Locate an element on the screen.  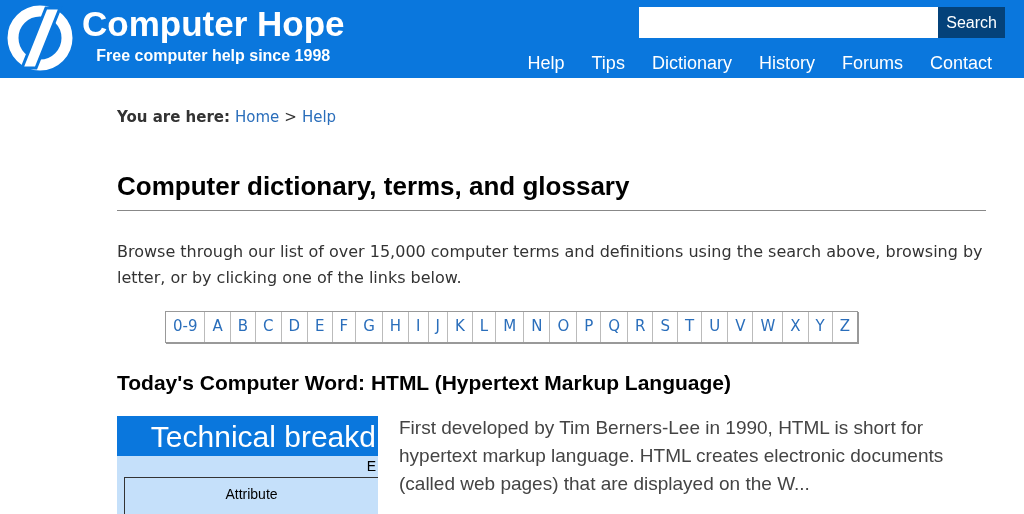
nav-link: Contact is located at coordinates (960, 63).